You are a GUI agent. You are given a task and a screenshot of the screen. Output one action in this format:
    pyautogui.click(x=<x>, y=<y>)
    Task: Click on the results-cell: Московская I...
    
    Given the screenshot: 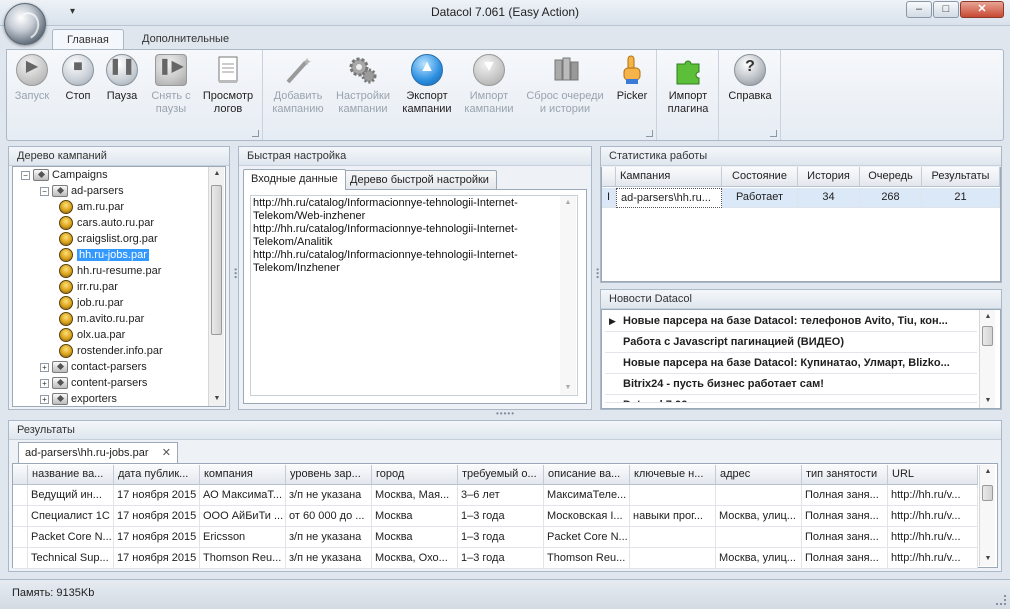 What is the action you would take?
    pyautogui.click(x=587, y=516)
    